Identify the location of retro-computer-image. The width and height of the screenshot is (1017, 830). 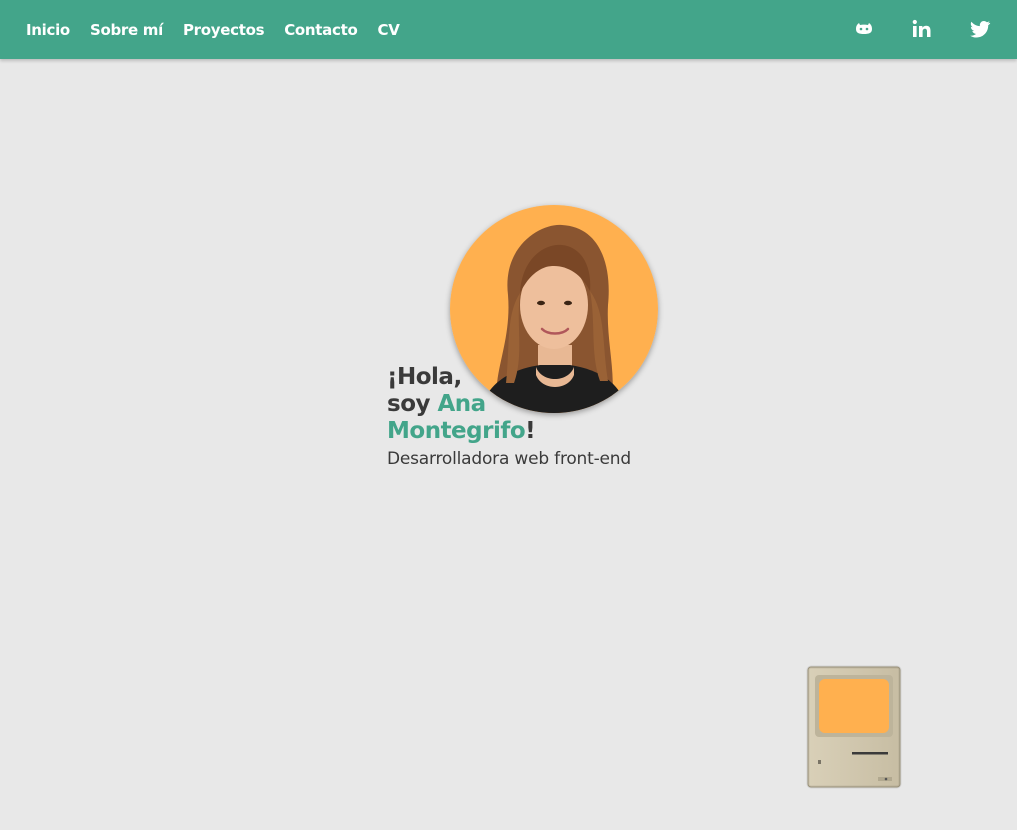
(854, 727).